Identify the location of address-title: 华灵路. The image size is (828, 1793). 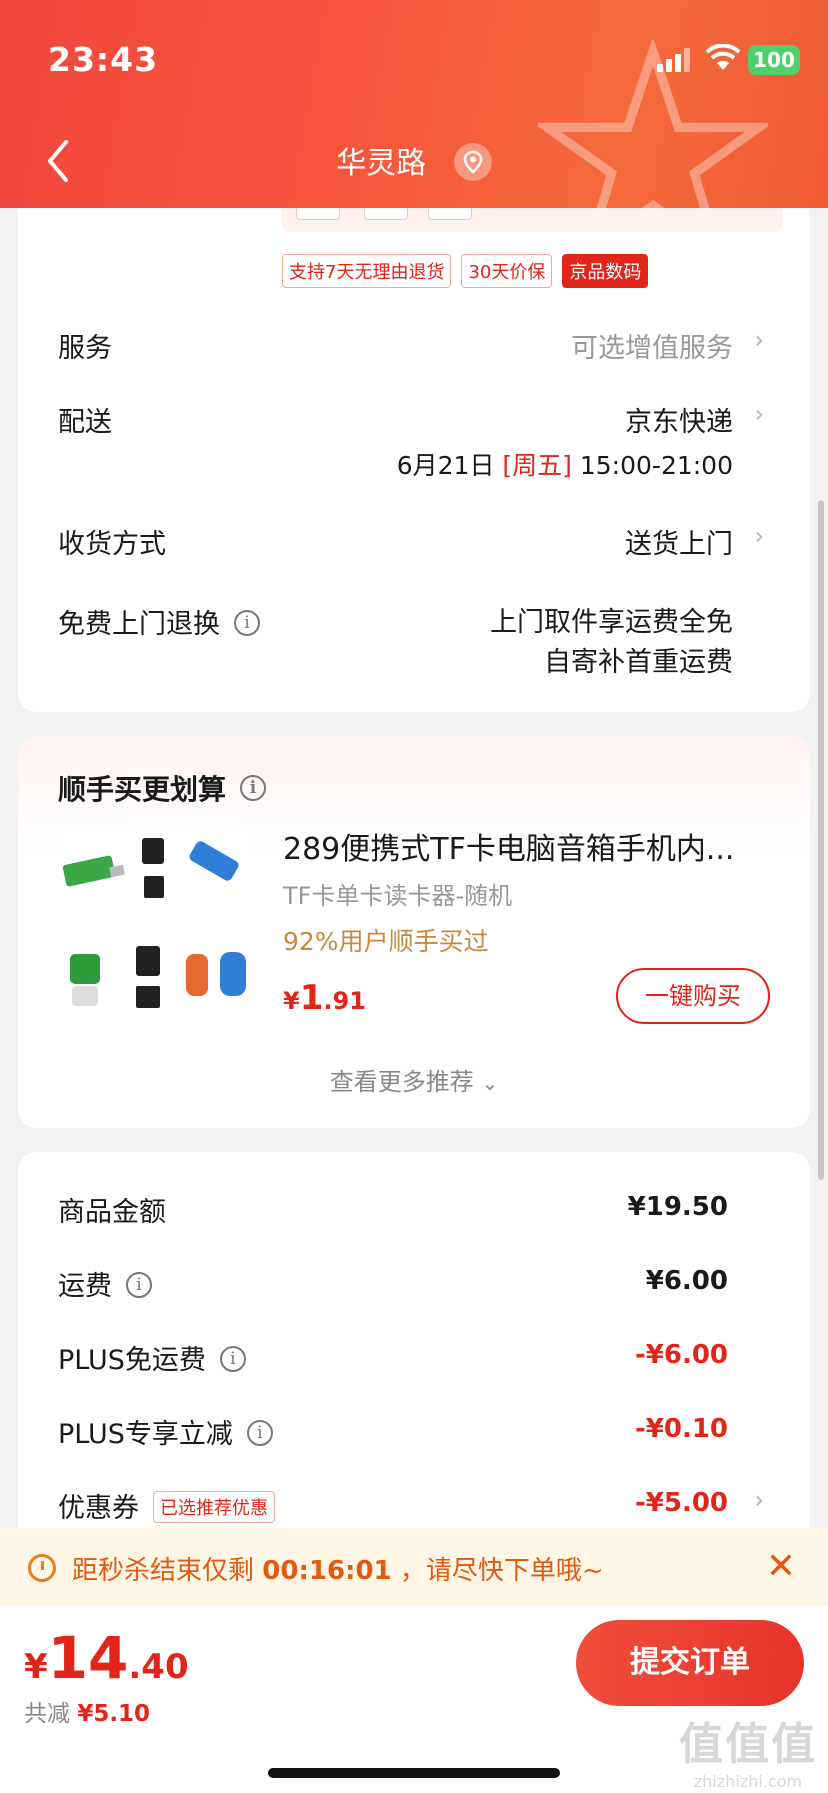
(381, 163).